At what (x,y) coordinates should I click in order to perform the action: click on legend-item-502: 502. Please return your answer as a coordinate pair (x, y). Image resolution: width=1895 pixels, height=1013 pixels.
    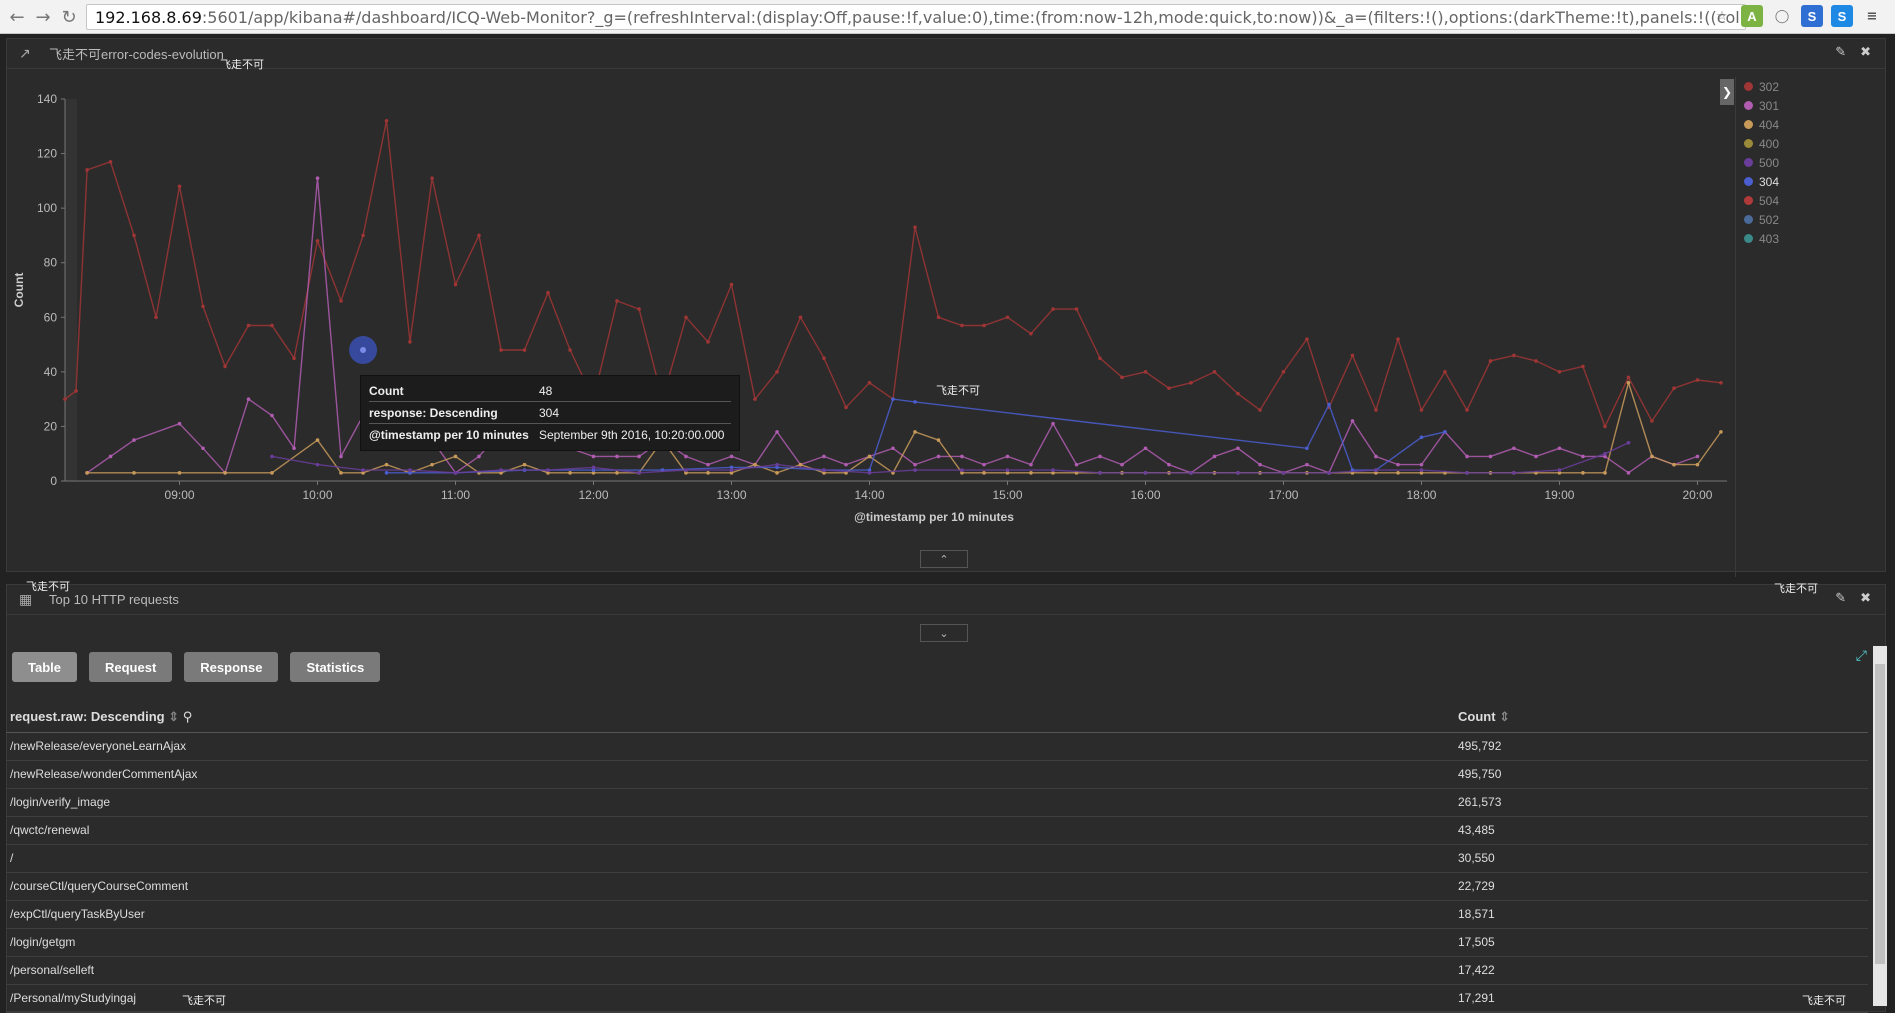
    Looking at the image, I should click on (1809, 219).